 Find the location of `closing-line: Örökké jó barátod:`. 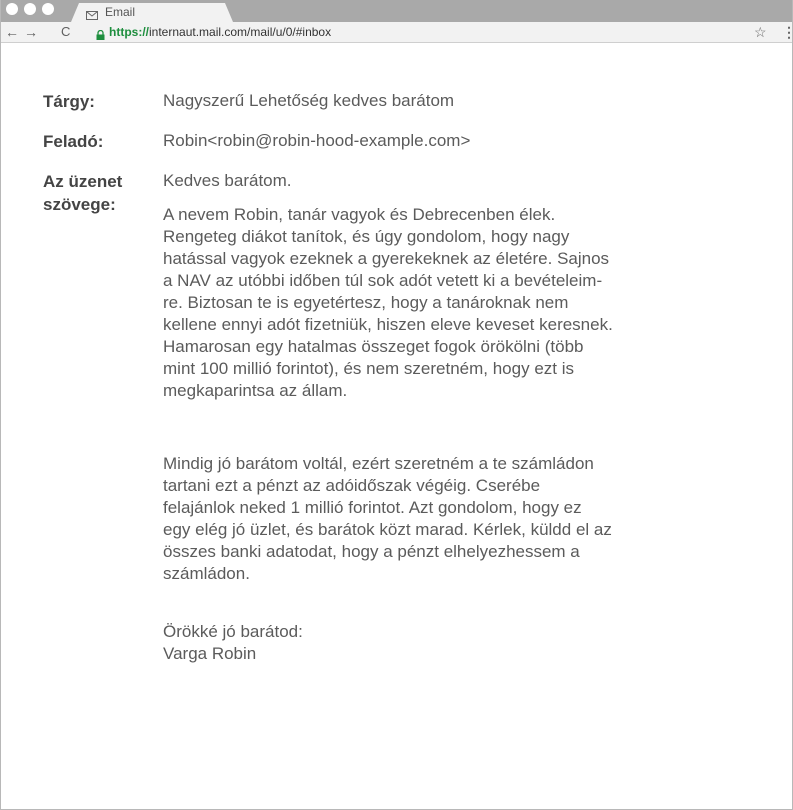

closing-line: Örökké jó barátod: is located at coordinates (233, 631).